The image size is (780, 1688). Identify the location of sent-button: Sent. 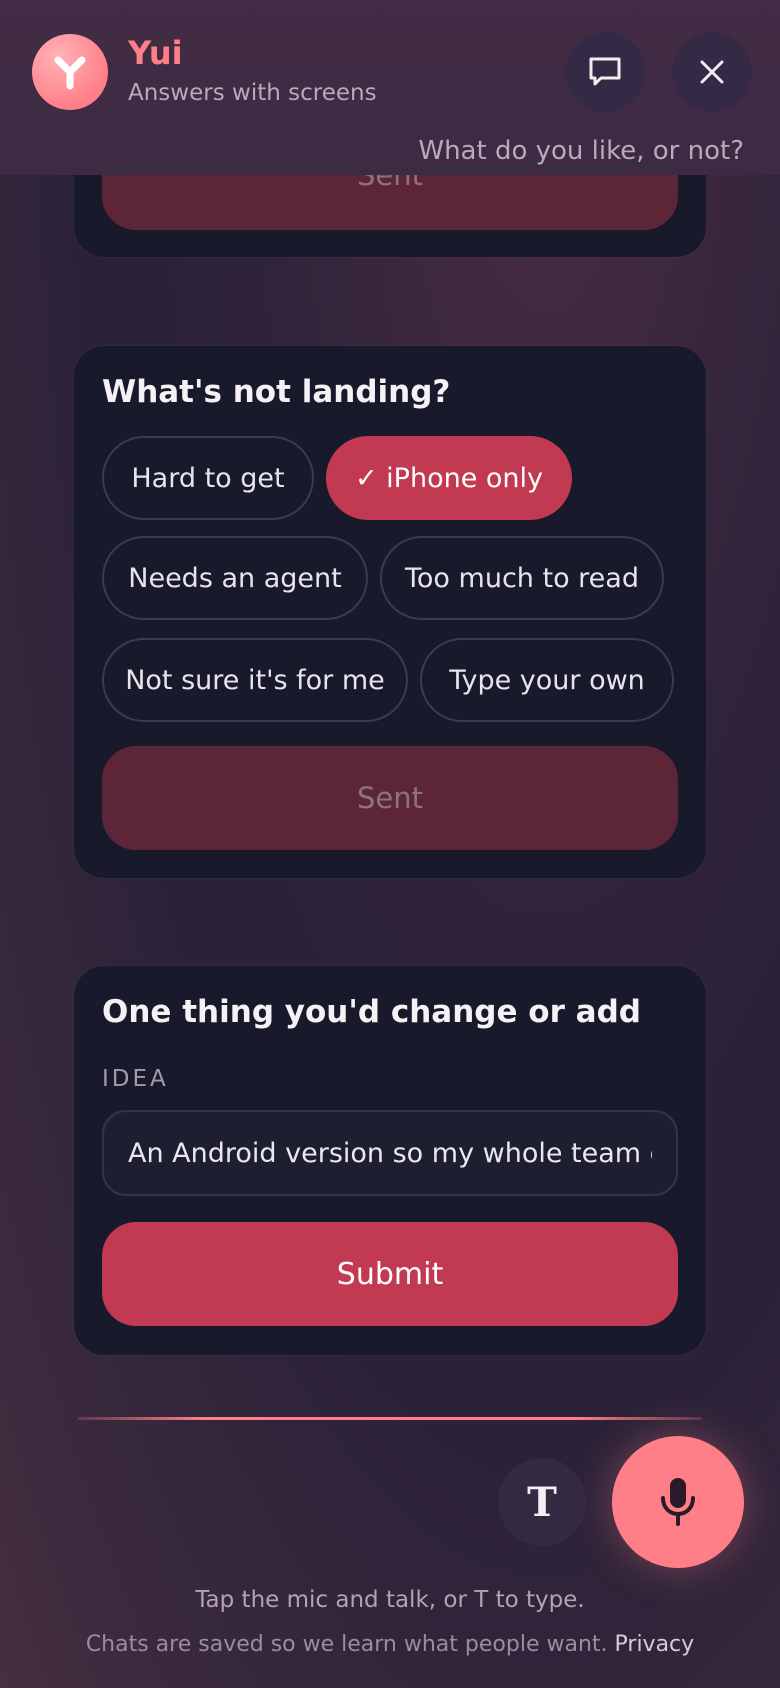
(390, 798).